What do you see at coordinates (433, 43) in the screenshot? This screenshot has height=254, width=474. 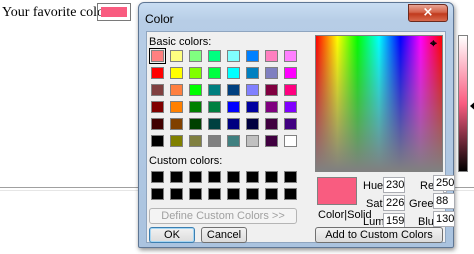 I see `crosshair-icon: ⌖` at bounding box center [433, 43].